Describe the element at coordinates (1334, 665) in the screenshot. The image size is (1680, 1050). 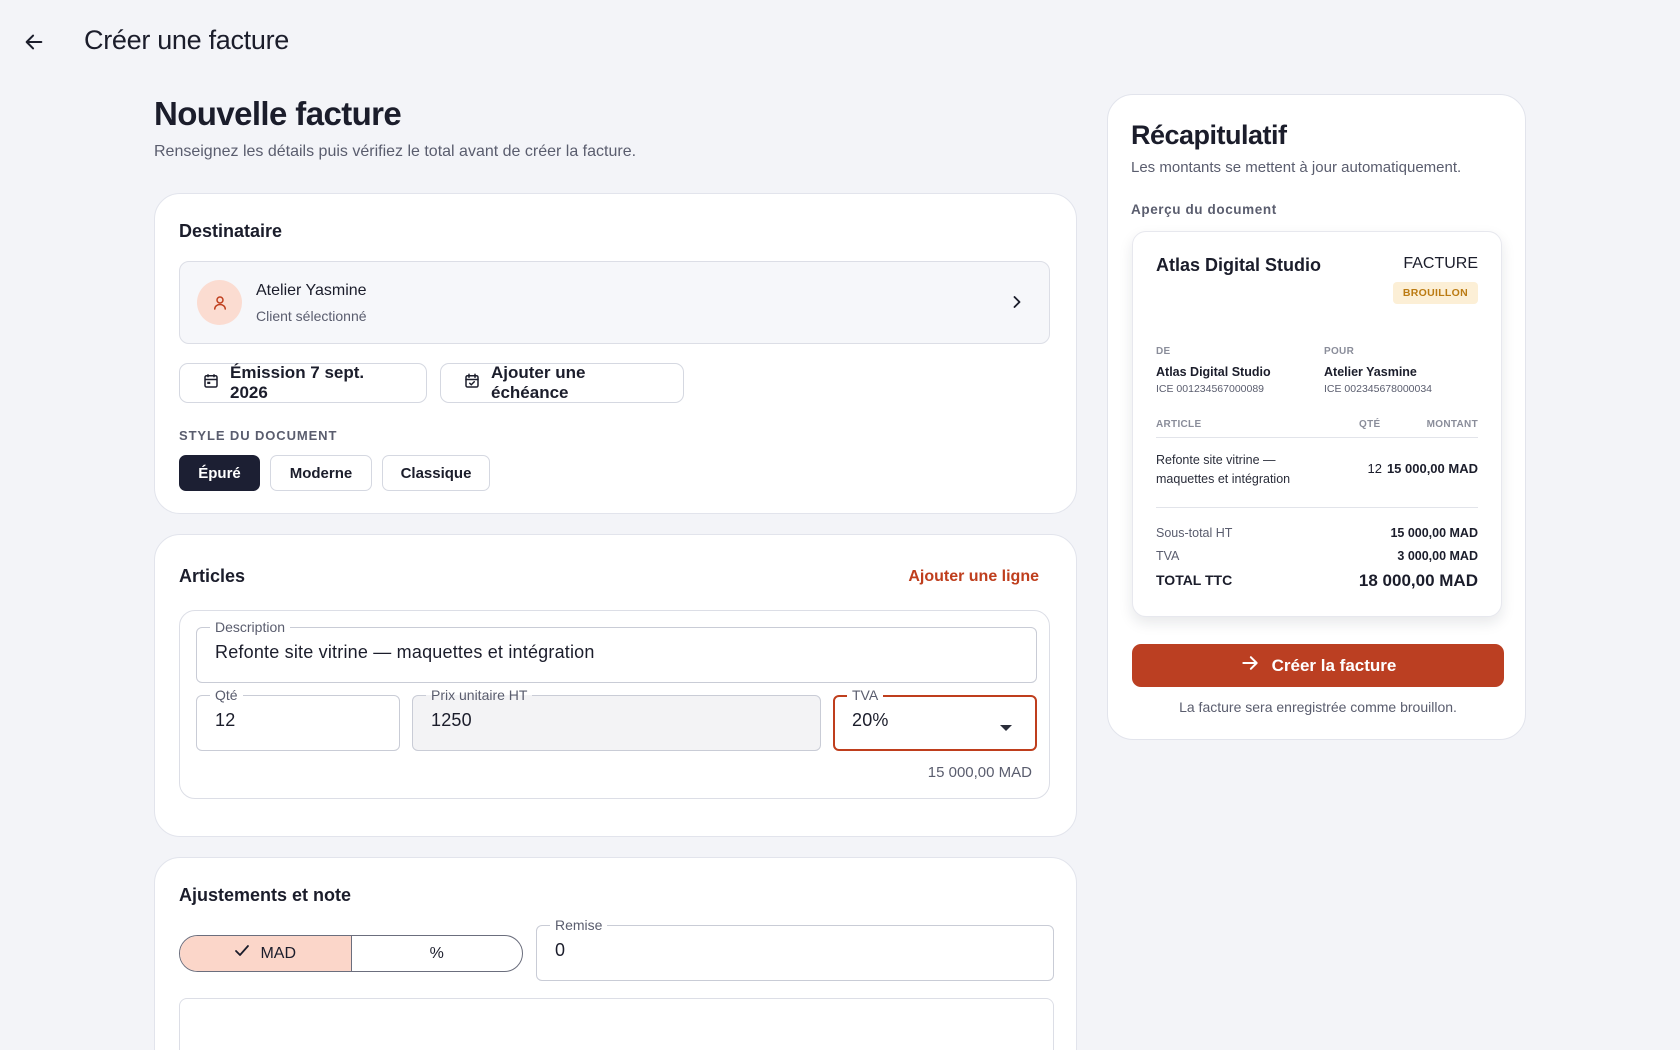
I see `create-invoice-label: Créer la facture` at that location.